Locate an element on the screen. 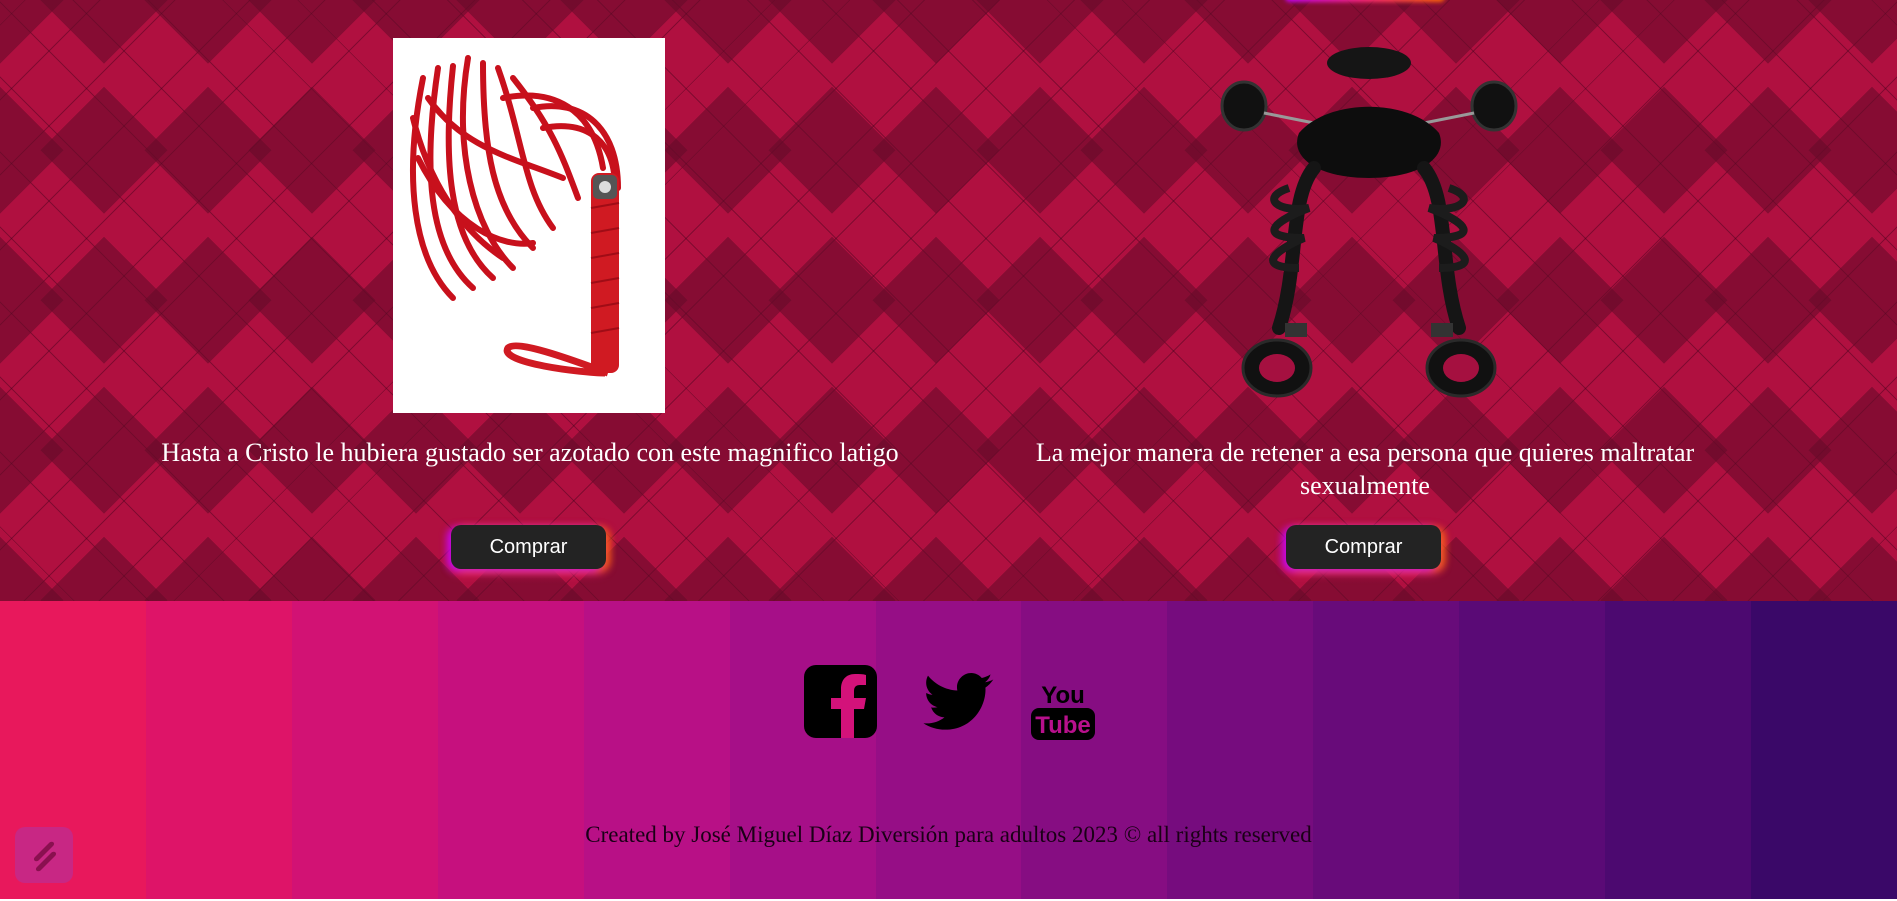 This screenshot has width=1897, height=901. product-image-flogger is located at coordinates (529, 225).